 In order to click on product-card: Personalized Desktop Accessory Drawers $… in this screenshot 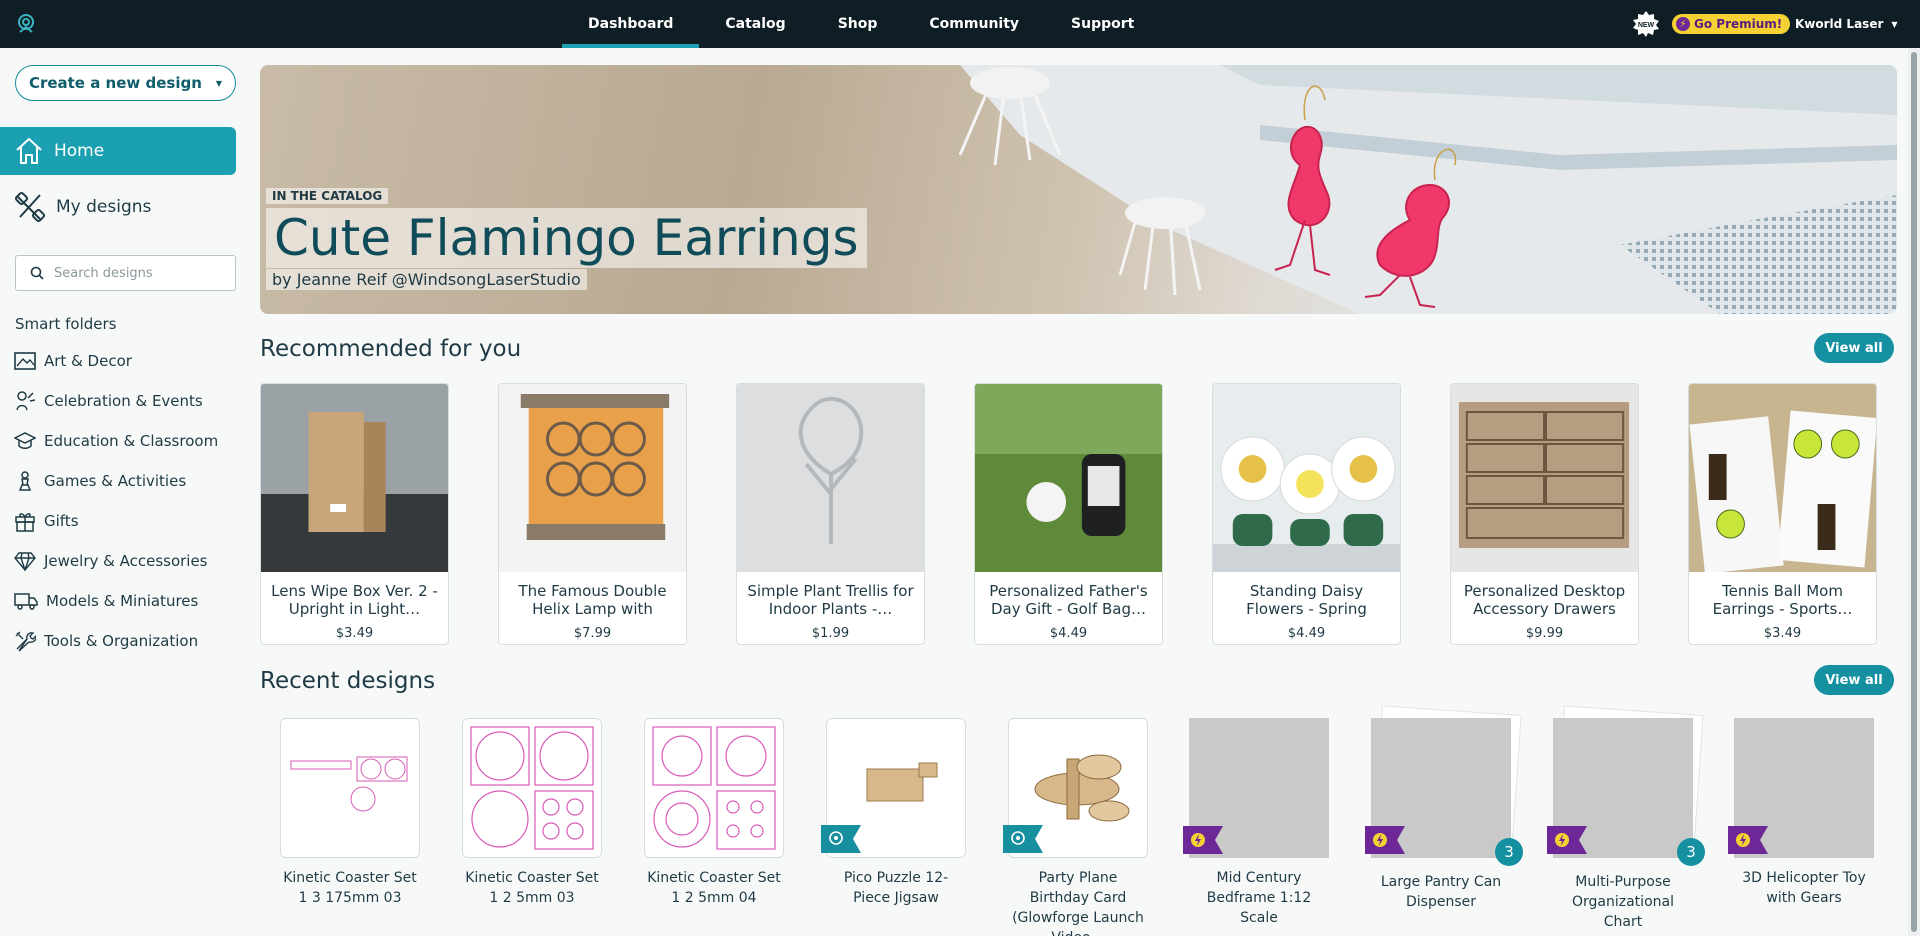, I will do `click(1544, 514)`.